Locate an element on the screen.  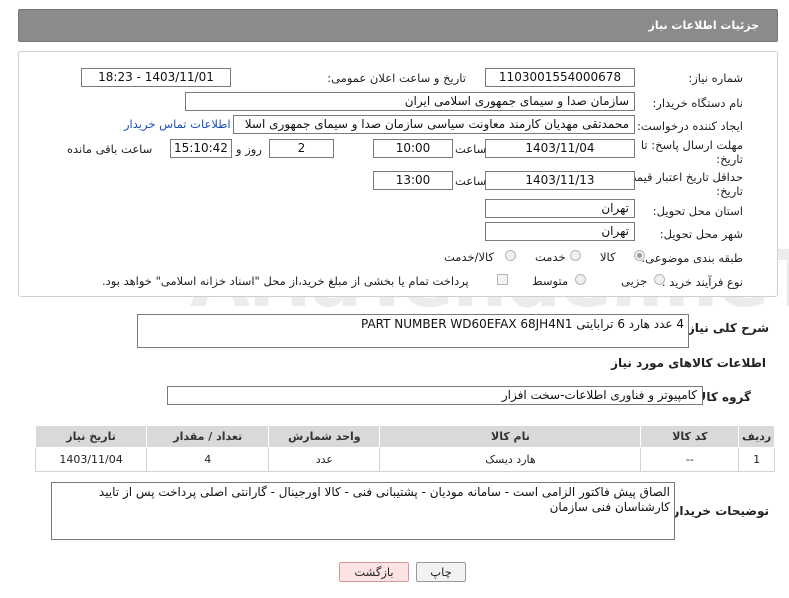
validity-time-field: 13:00 is located at coordinates (413, 180).